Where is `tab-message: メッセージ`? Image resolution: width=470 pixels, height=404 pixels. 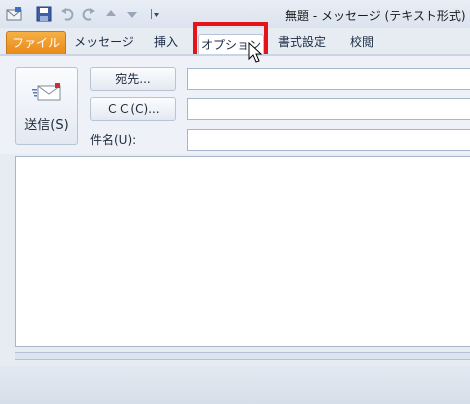 tab-message: メッセージ is located at coordinates (104, 42).